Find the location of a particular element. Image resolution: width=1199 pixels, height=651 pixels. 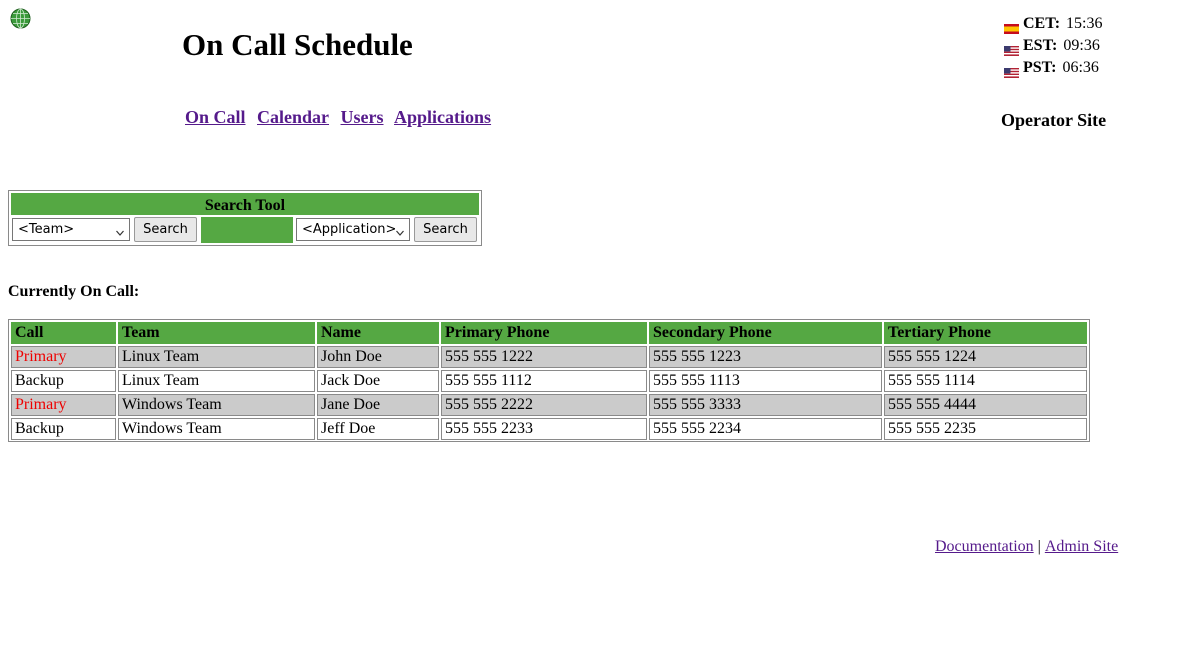

globe-logo-icon is located at coordinates (20, 18).